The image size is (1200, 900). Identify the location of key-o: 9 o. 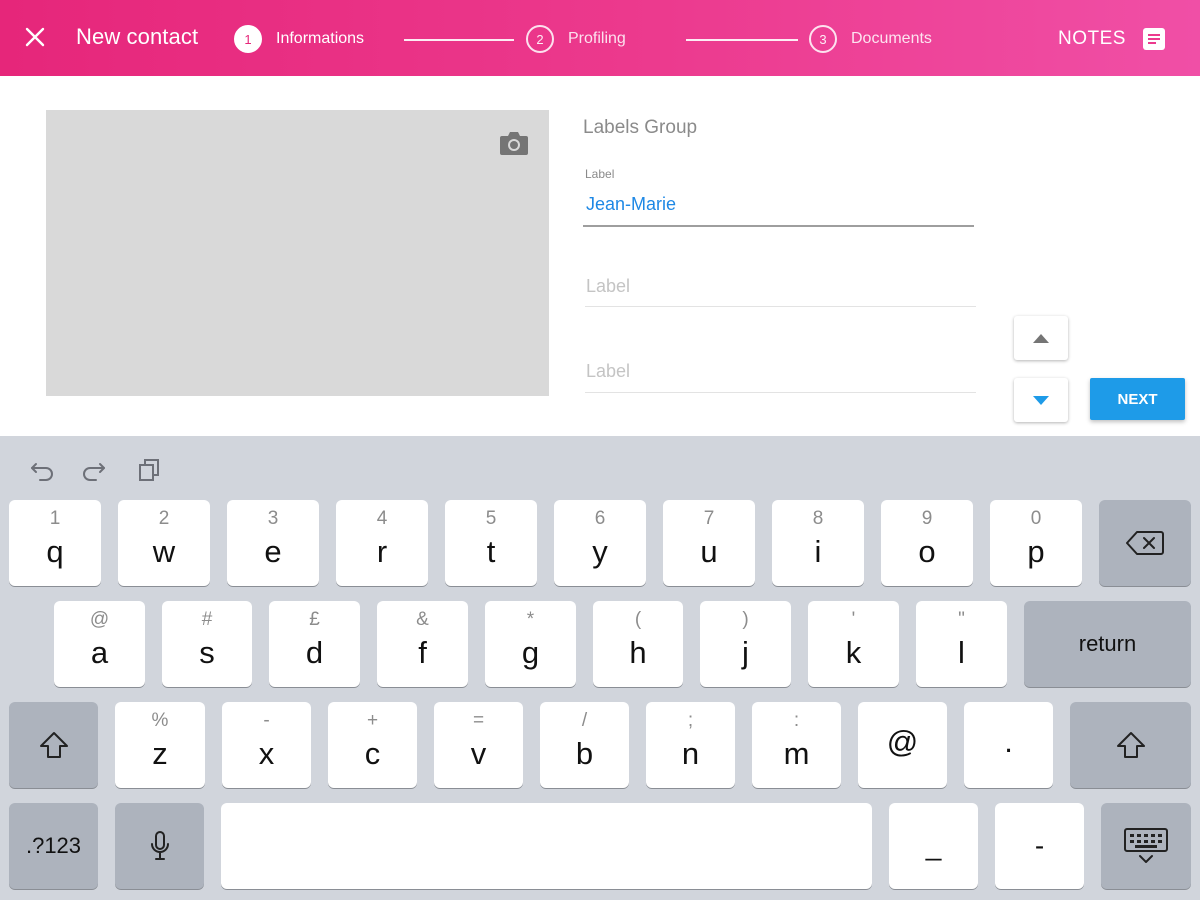
(927, 543).